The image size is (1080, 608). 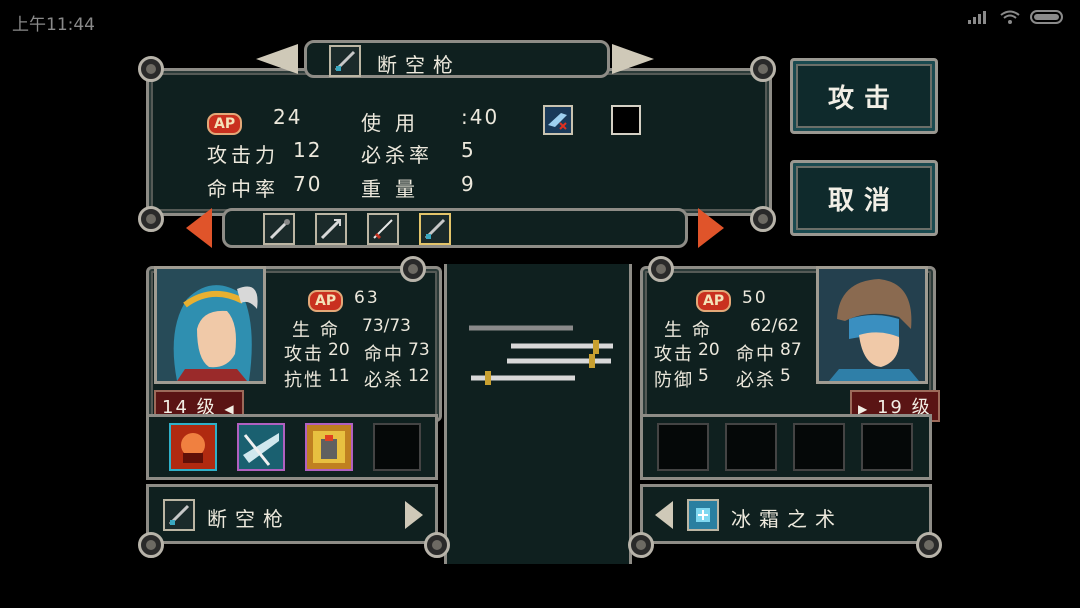 What do you see at coordinates (395, 189) in the screenshot?
I see `weapon-weight-label: 重量` at bounding box center [395, 189].